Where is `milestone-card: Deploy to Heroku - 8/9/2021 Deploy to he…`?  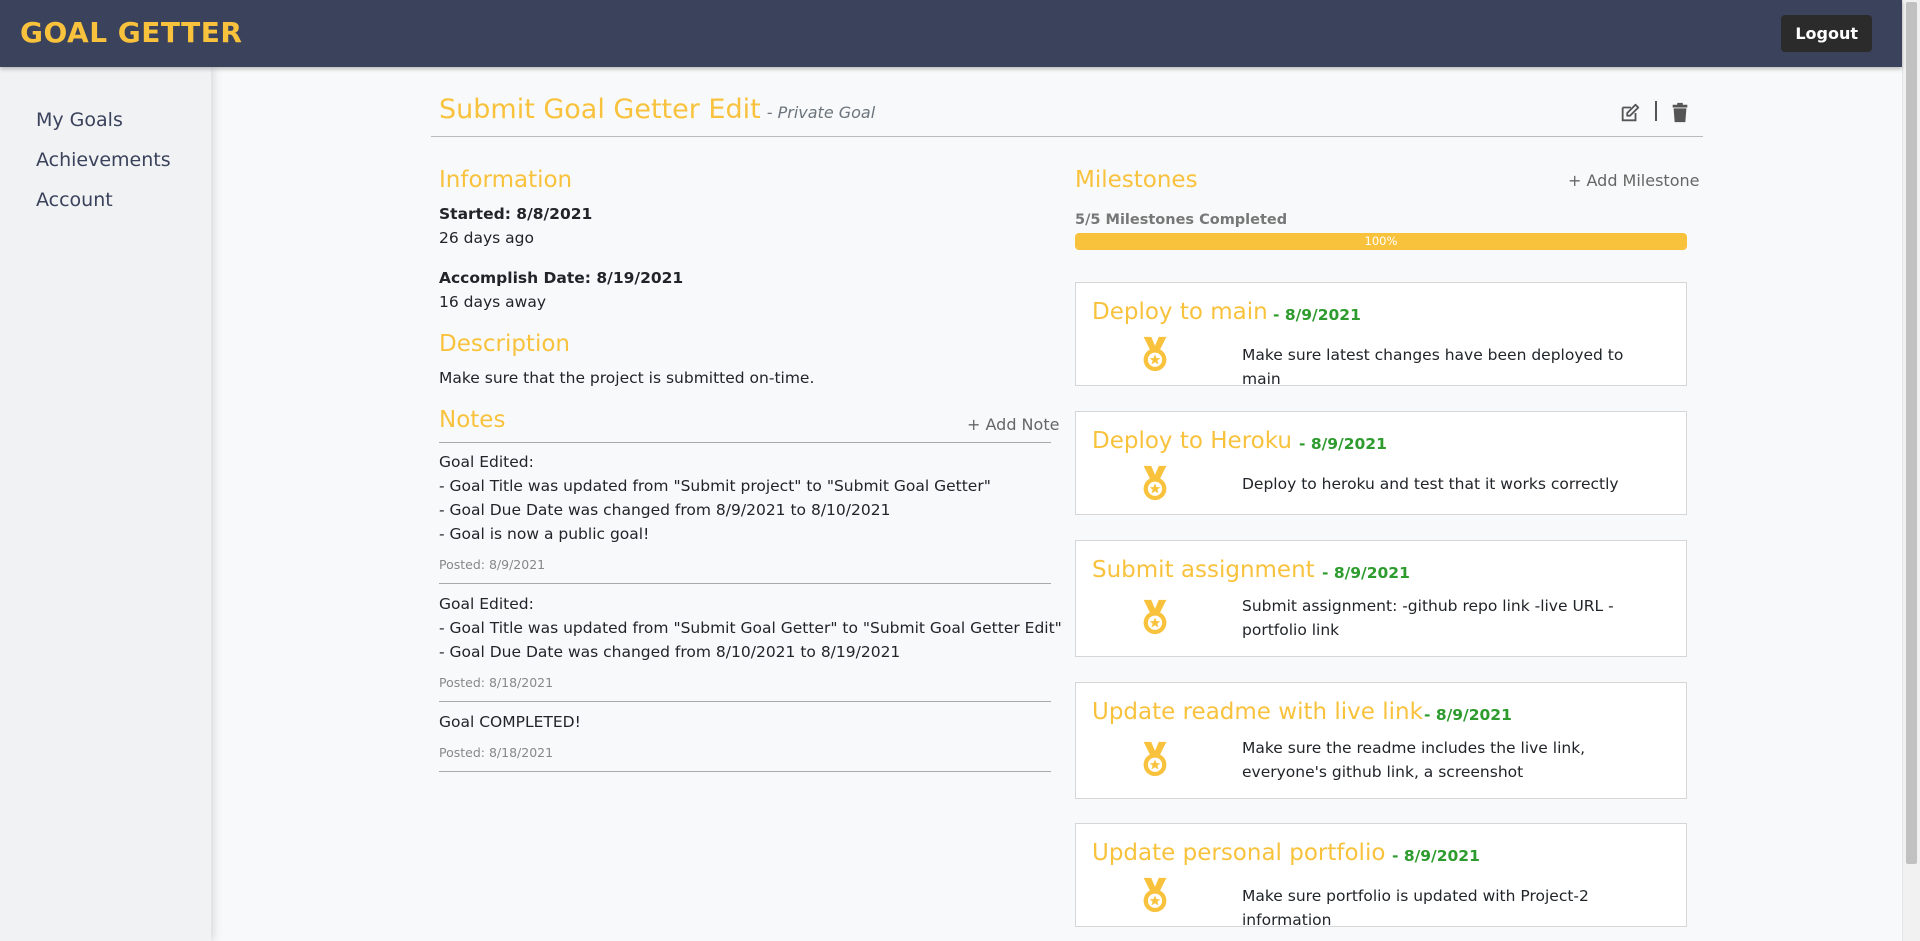
milestone-card: Deploy to Heroku - 8/9/2021 Deploy to he… is located at coordinates (1381, 463).